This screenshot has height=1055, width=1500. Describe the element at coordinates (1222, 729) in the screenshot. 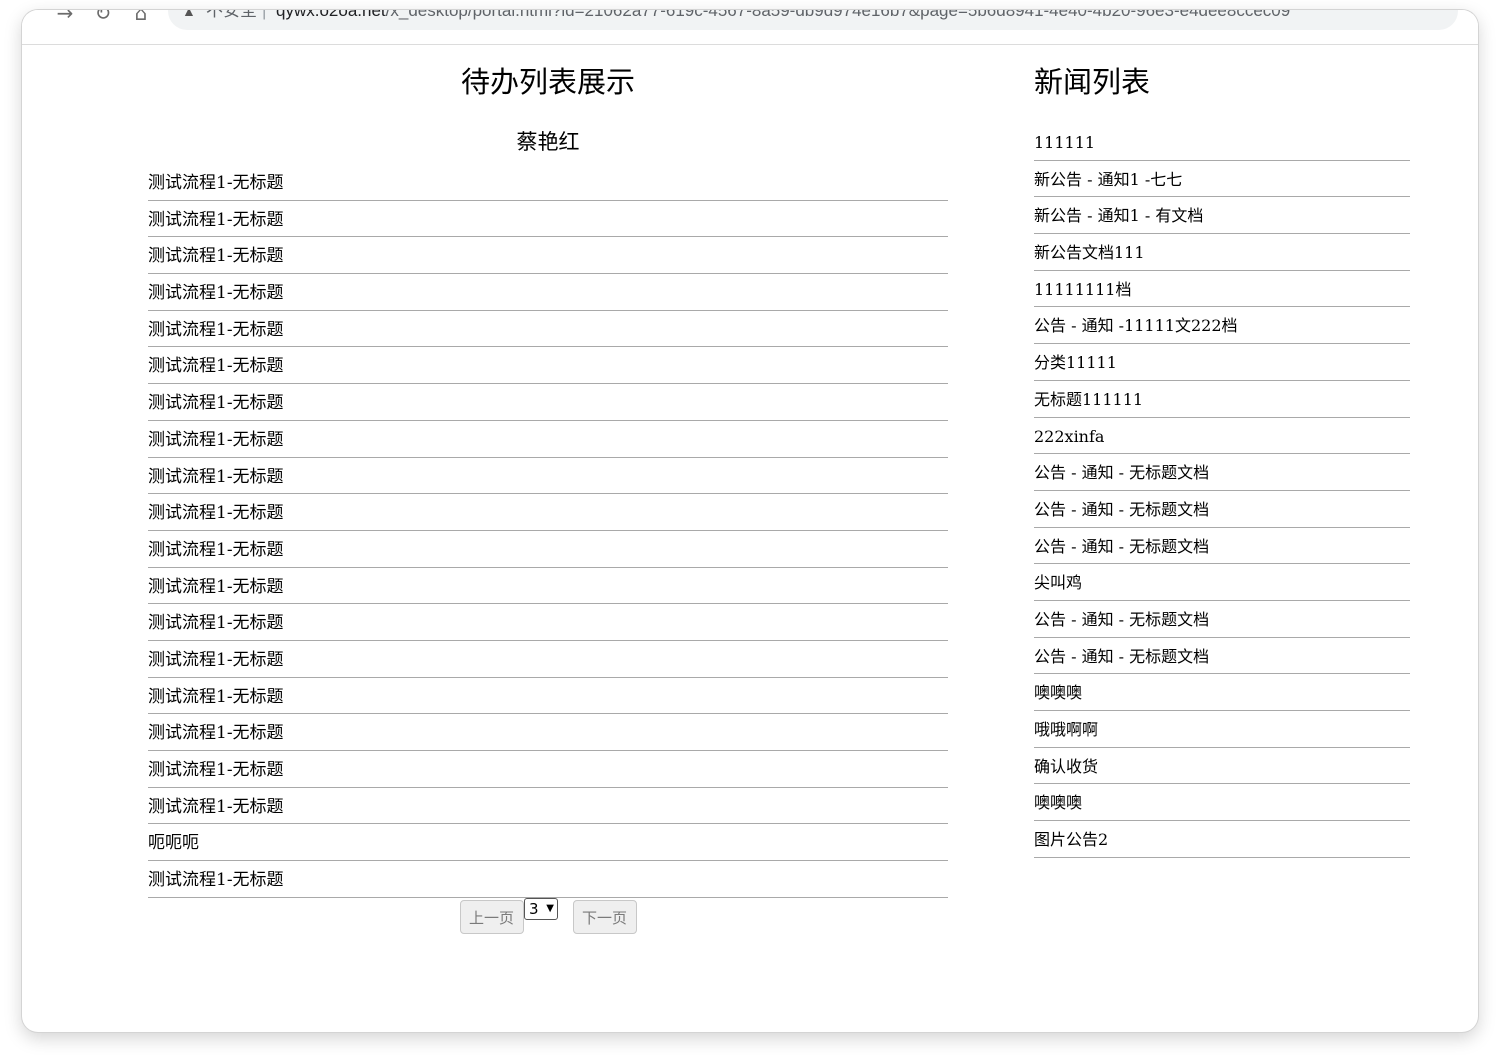

I see `news-item: 哦哦啊啊` at that location.